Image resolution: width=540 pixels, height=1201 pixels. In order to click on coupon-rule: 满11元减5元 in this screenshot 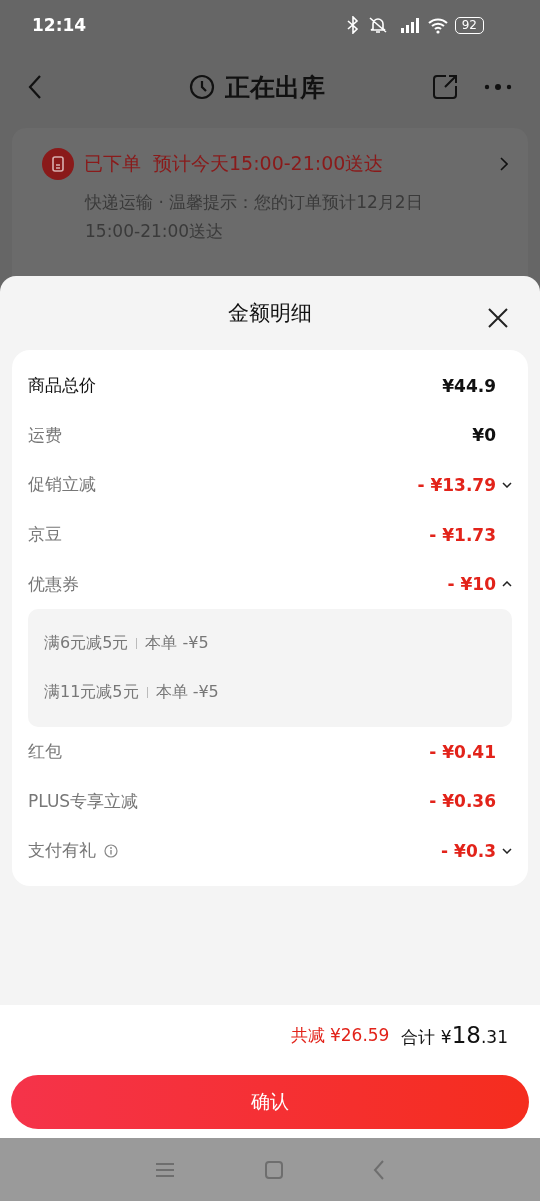, I will do `click(91, 692)`.